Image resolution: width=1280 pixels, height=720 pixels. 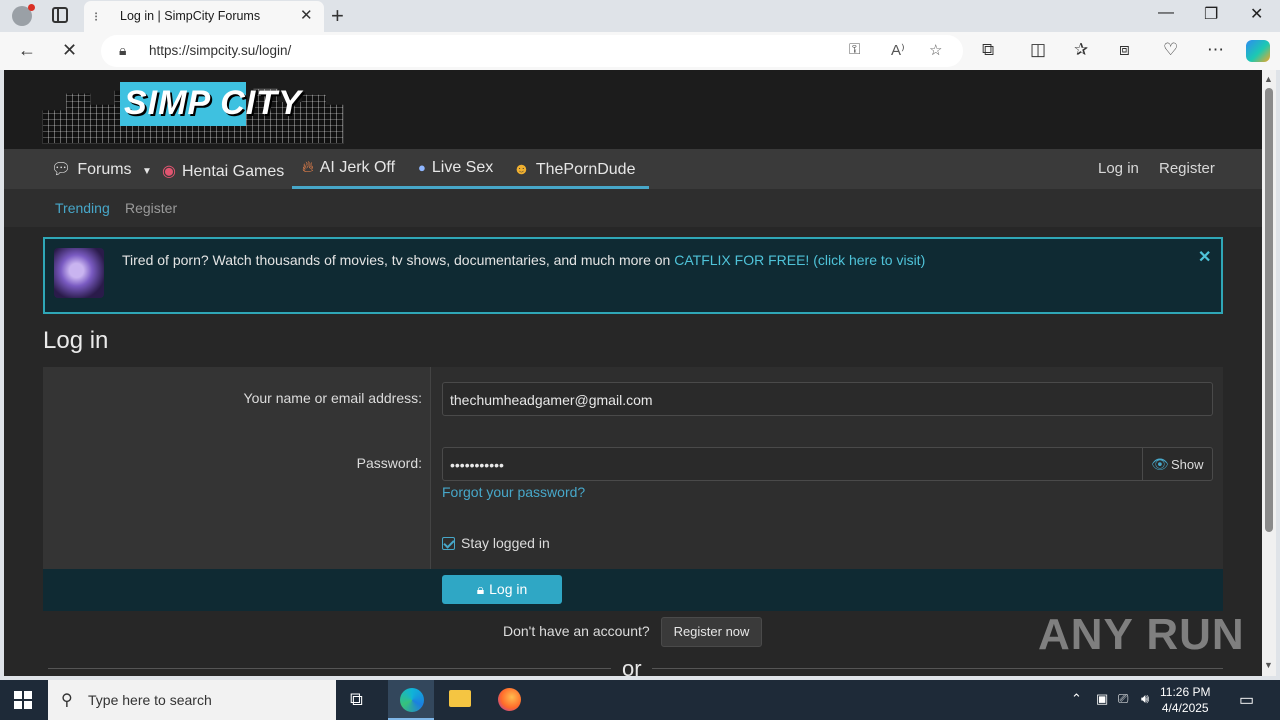 I want to click on chevron-down-icon: ▼, so click(x=147, y=171).